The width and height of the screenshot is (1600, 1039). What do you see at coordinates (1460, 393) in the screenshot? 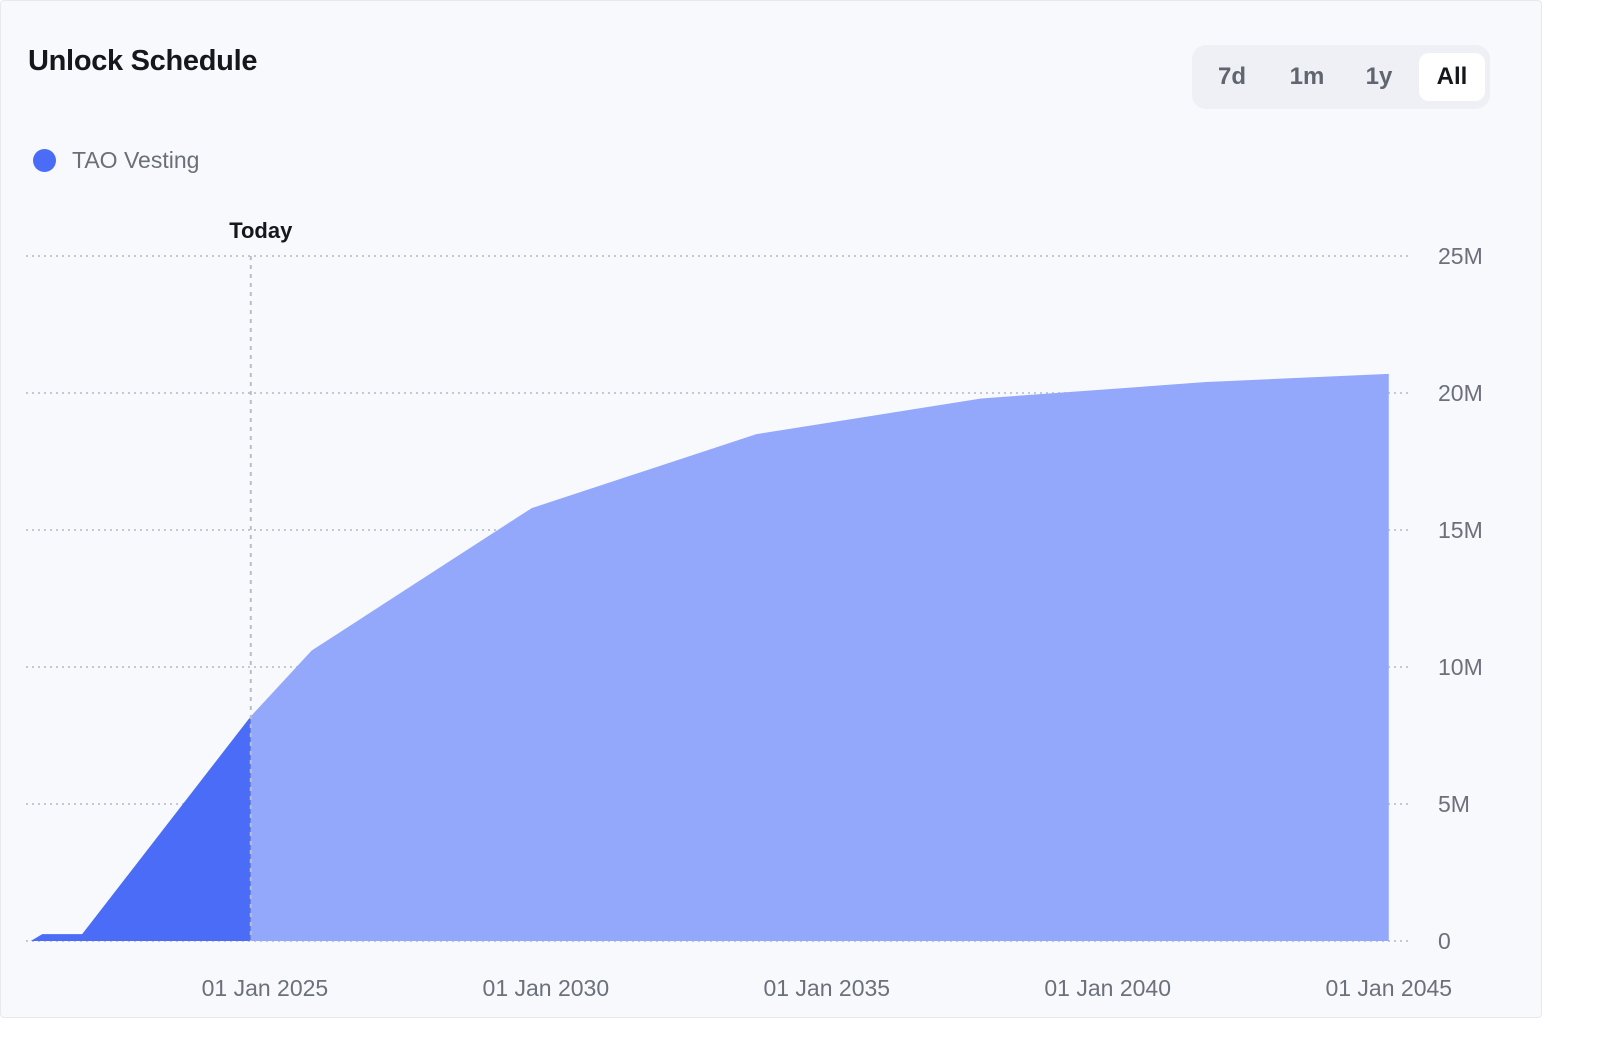
I see `y-tick-label: 20M` at bounding box center [1460, 393].